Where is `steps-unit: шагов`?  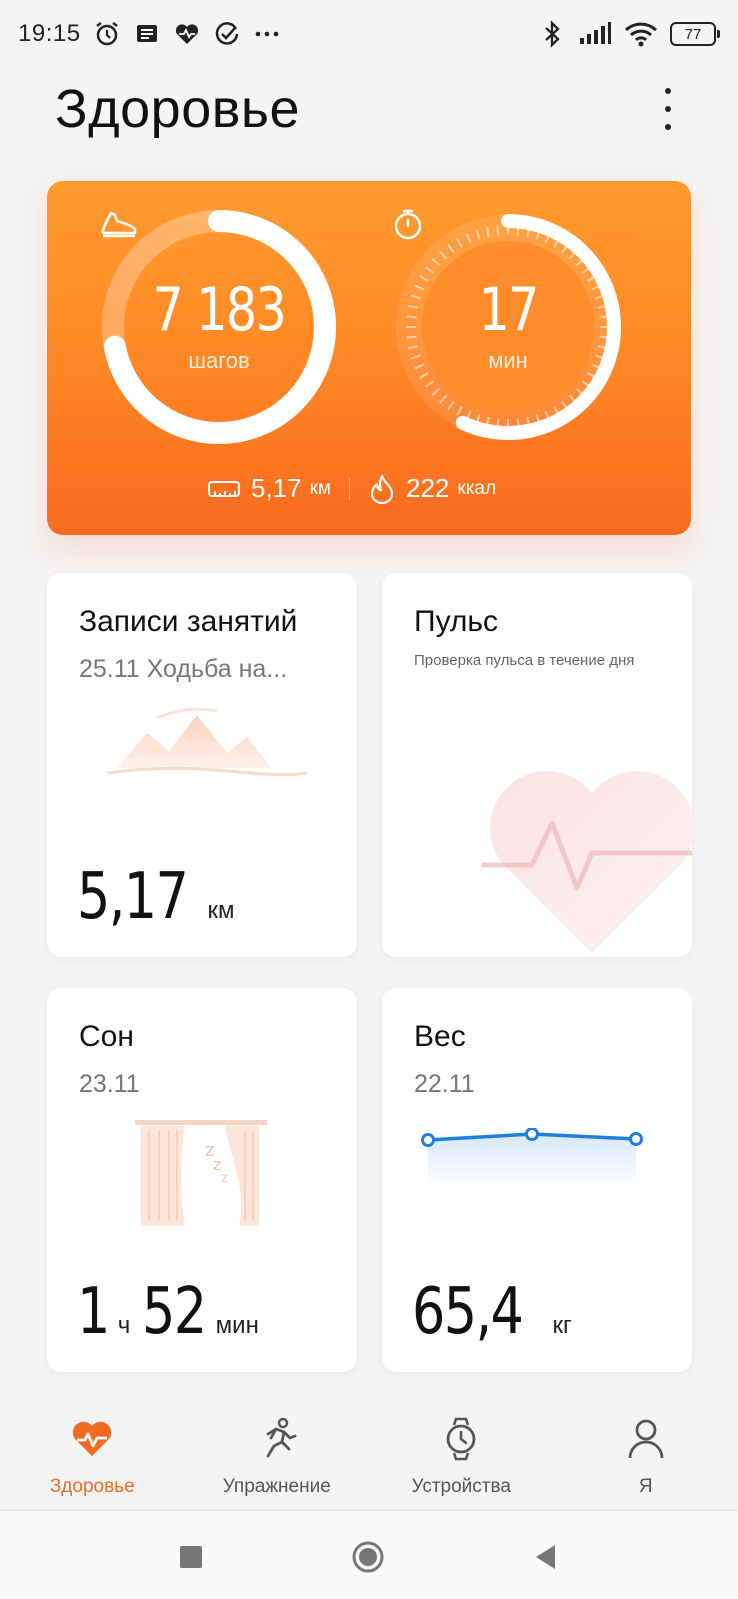
steps-unit: шагов is located at coordinates (219, 360).